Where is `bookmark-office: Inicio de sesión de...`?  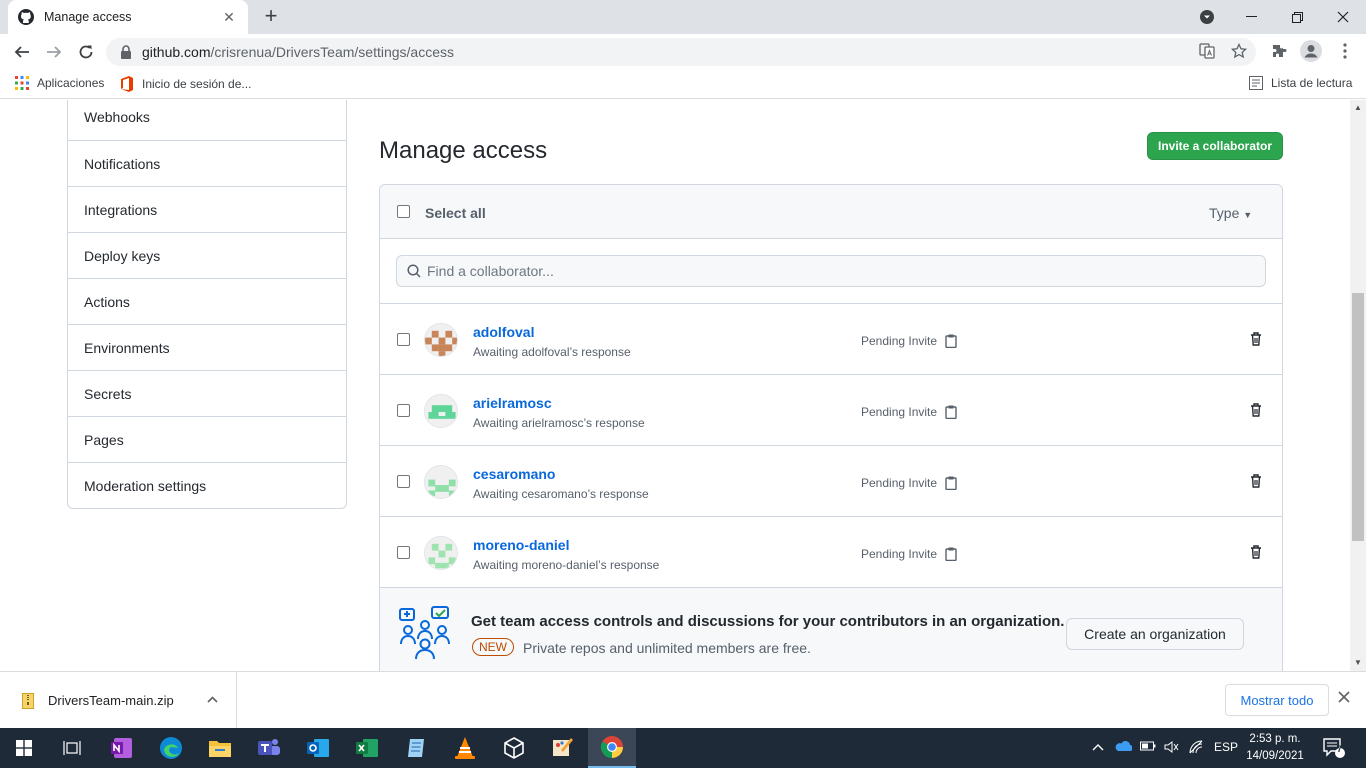 bookmark-office: Inicio de sesión de... is located at coordinates (185, 84).